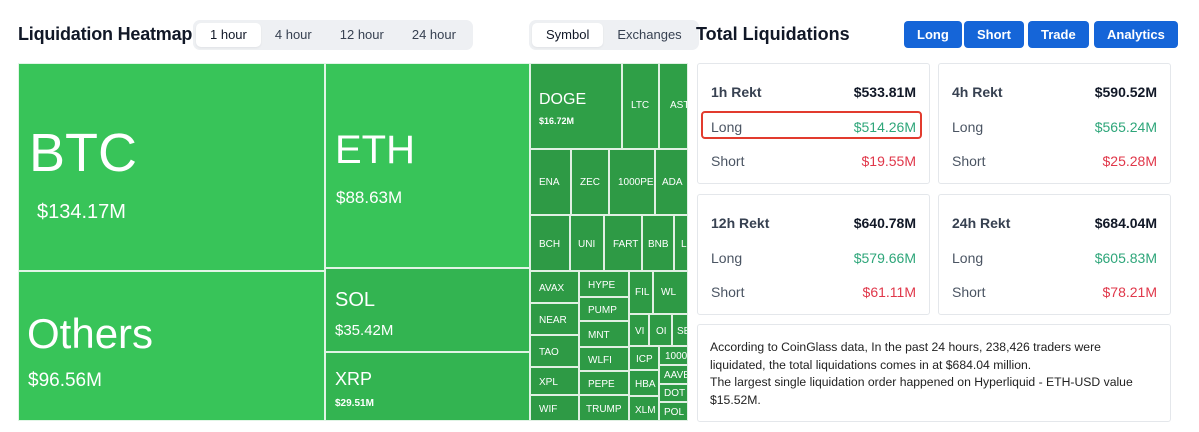 This screenshot has width=1199, height=432. Describe the element at coordinates (171, 346) in the screenshot. I see `heatmap-cell-others: Others $96.56M` at that location.